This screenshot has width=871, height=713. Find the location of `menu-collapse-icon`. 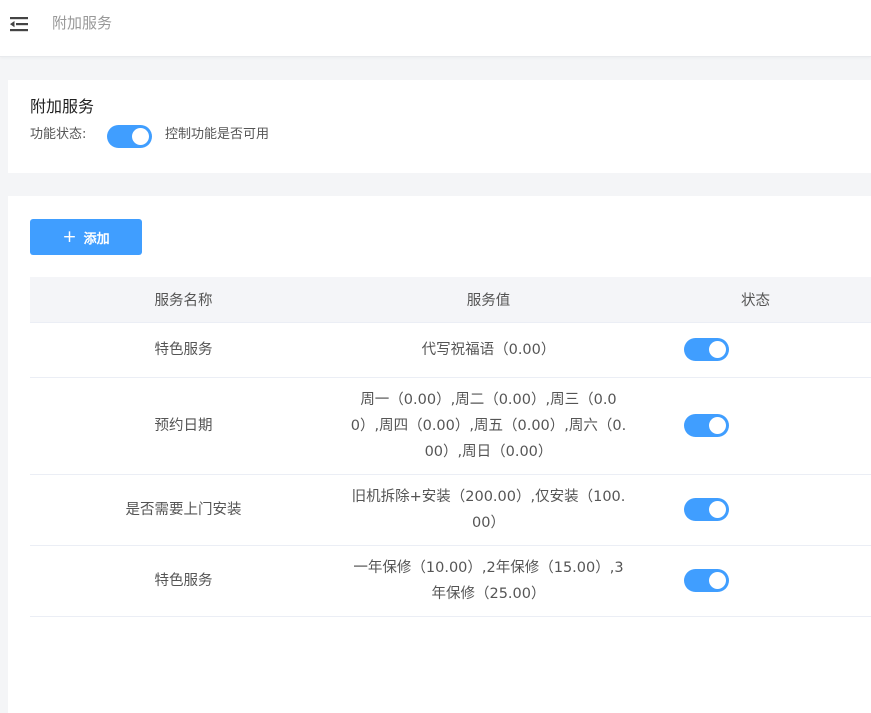

menu-collapse-icon is located at coordinates (20, 24).